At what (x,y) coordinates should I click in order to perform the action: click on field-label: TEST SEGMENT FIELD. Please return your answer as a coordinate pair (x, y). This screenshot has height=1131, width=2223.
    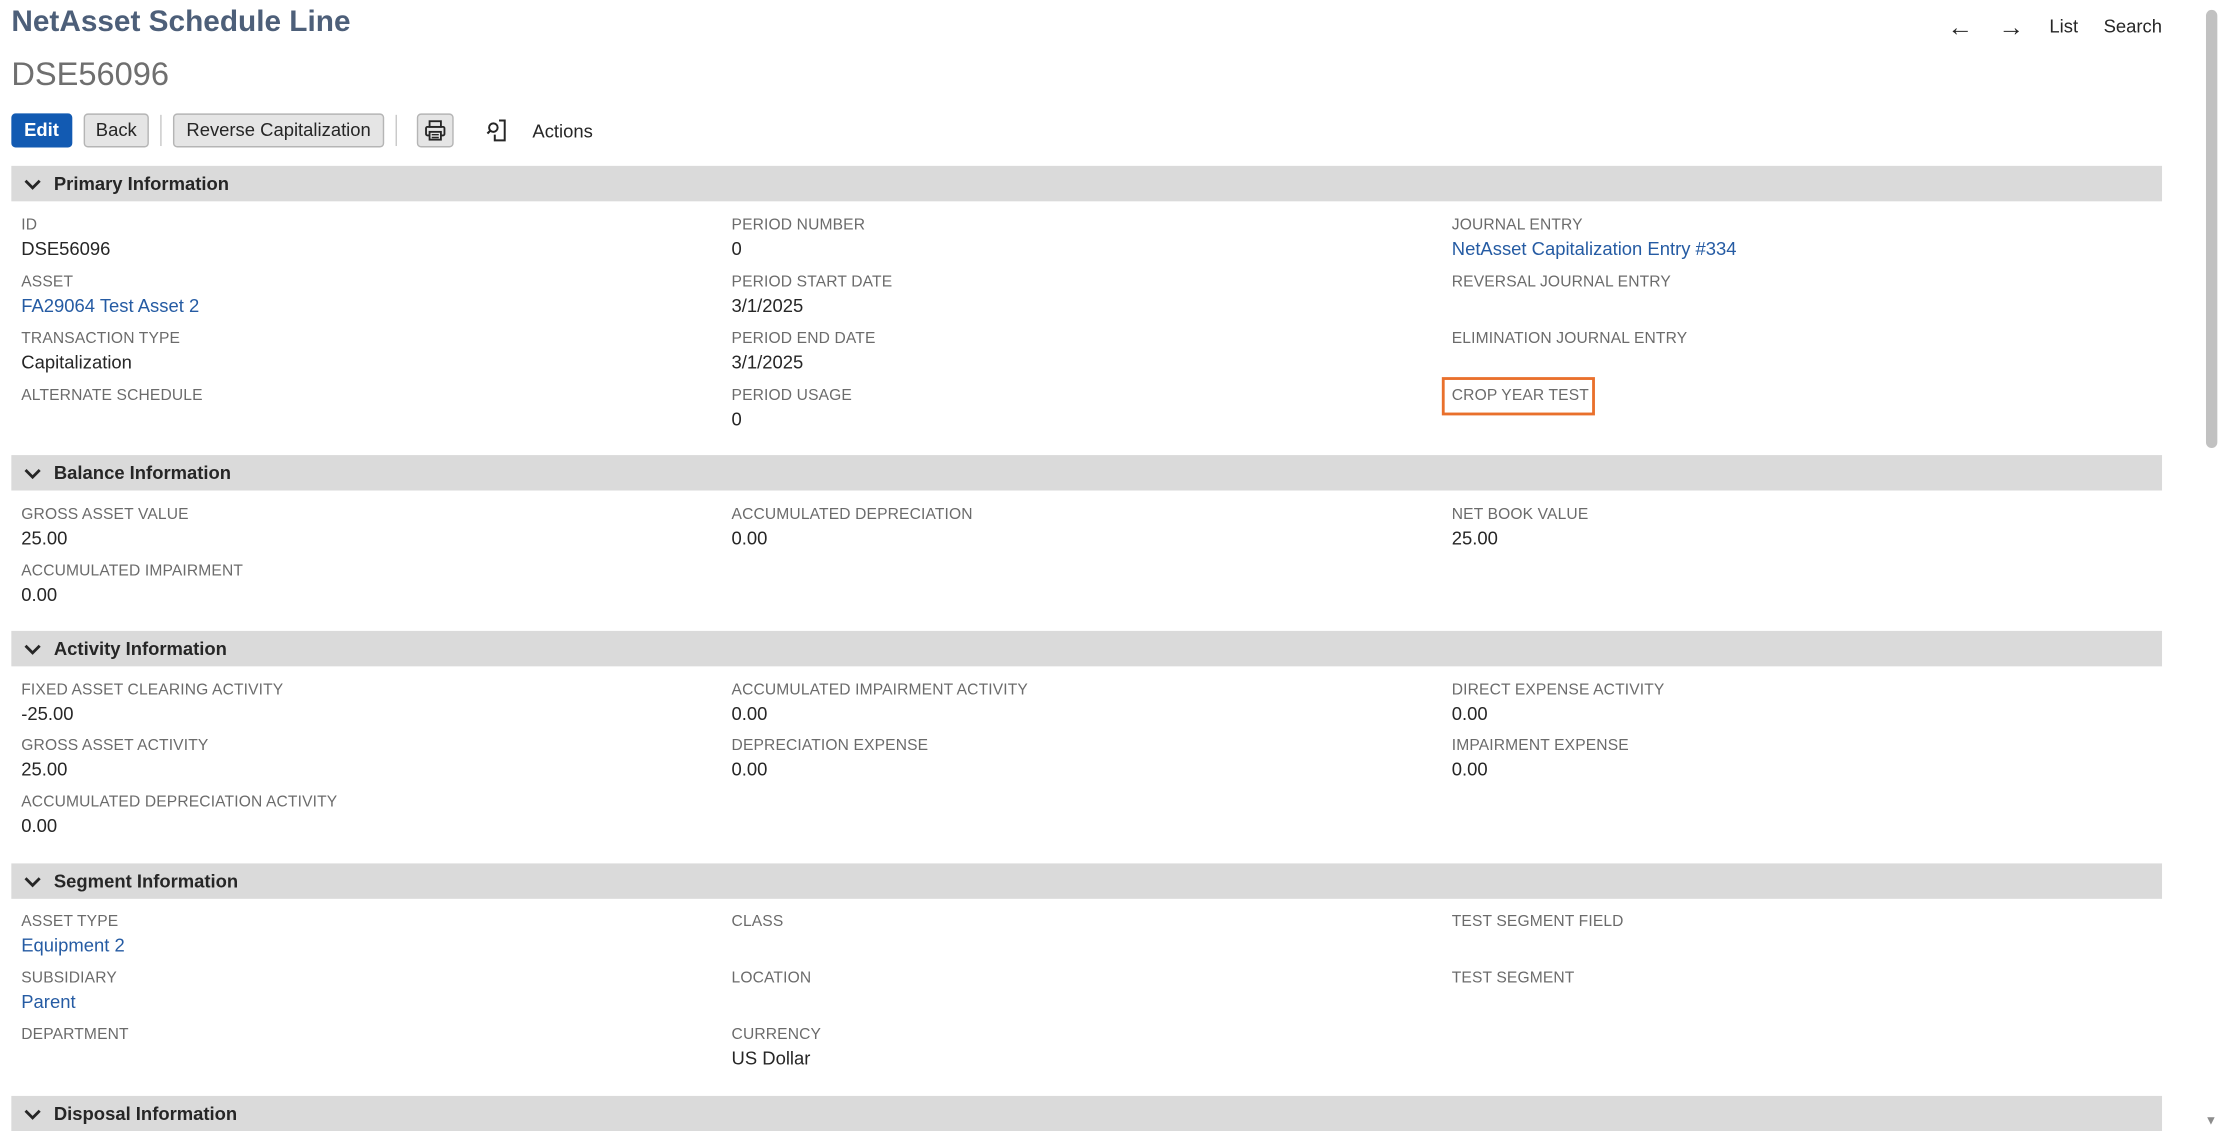
    Looking at the image, I should click on (1537, 922).